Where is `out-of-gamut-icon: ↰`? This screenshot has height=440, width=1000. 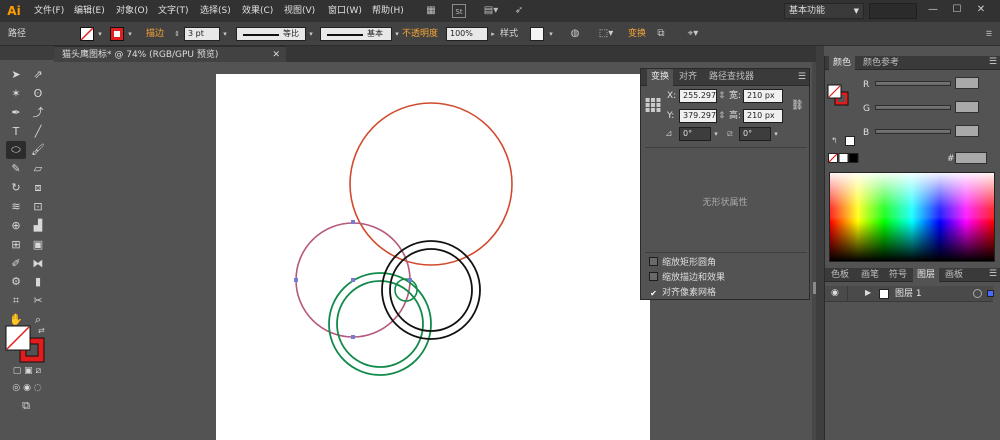
out-of-gamut-icon: ↰ is located at coordinates (836, 141).